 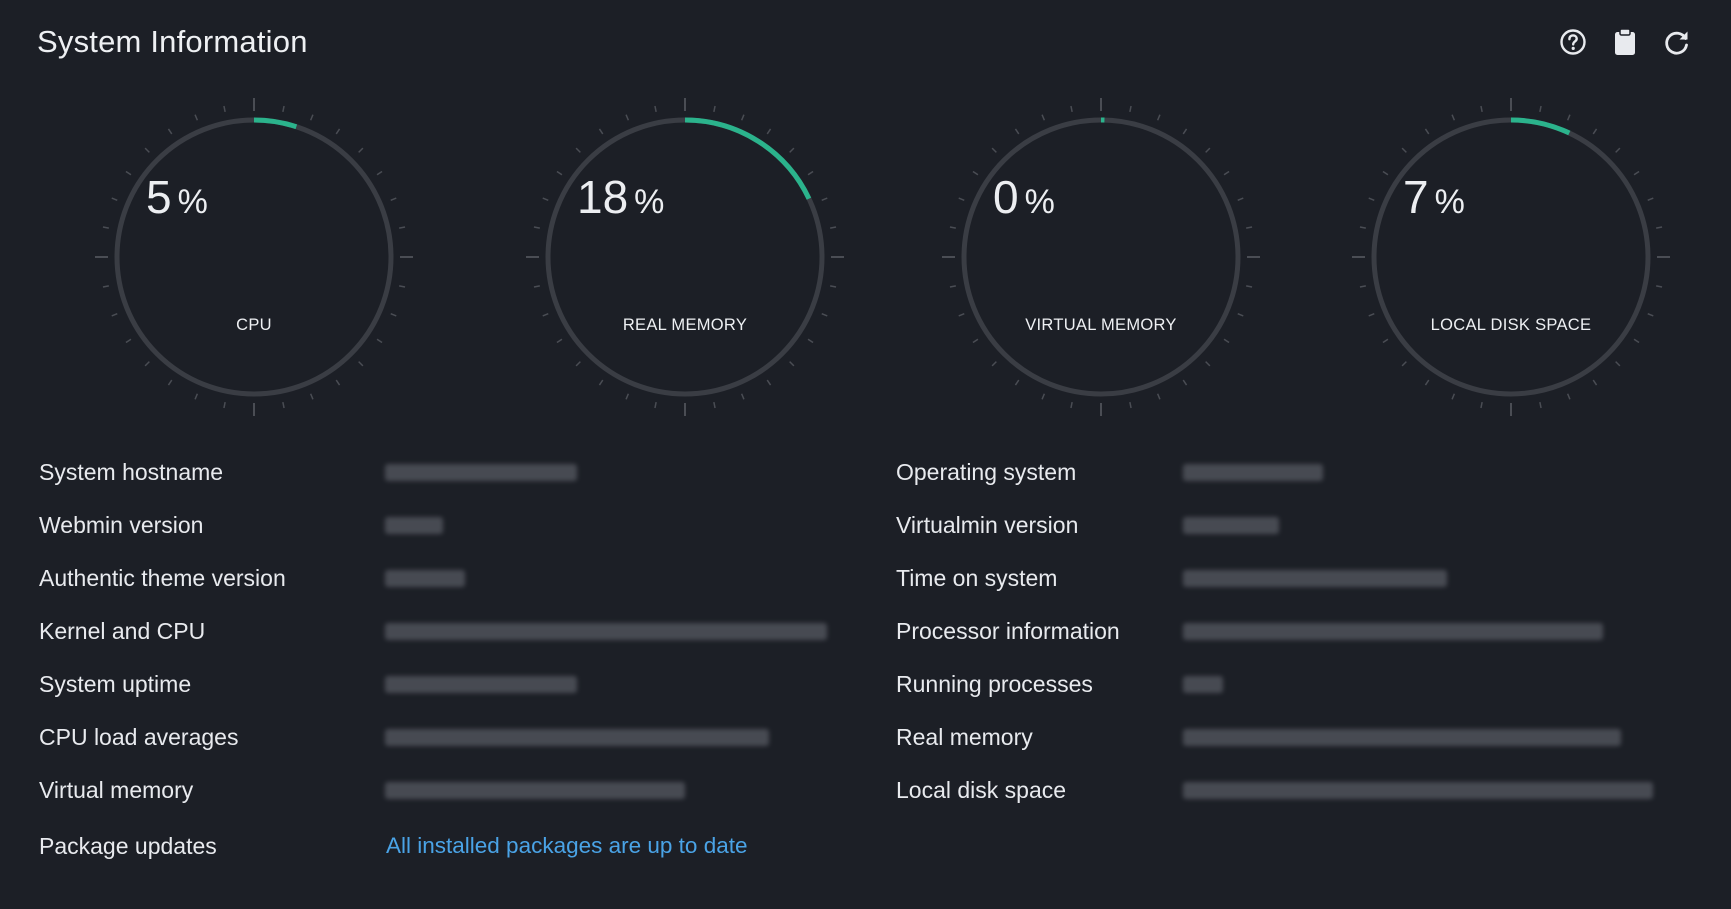 I want to click on copy-button, so click(x=1625, y=42).